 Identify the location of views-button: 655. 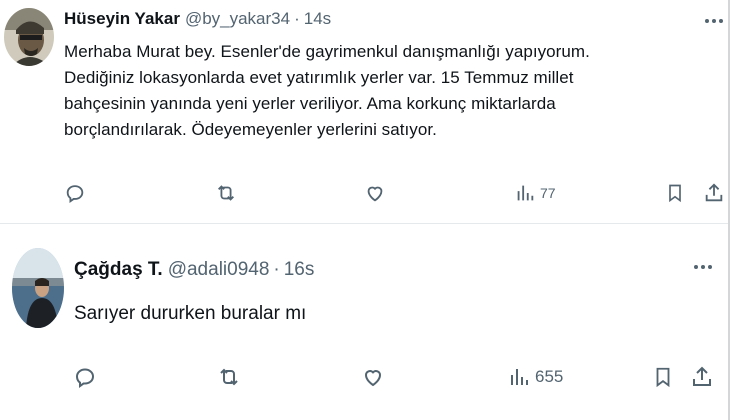
(535, 377).